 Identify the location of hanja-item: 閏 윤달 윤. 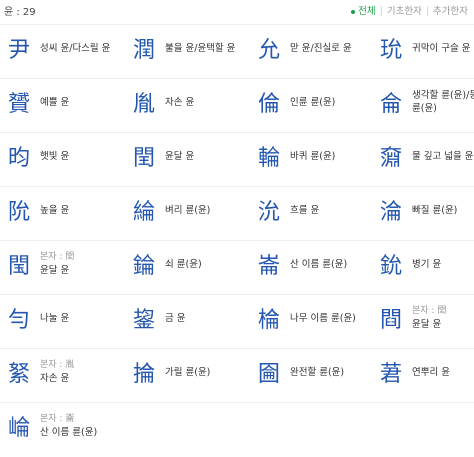
(186, 160).